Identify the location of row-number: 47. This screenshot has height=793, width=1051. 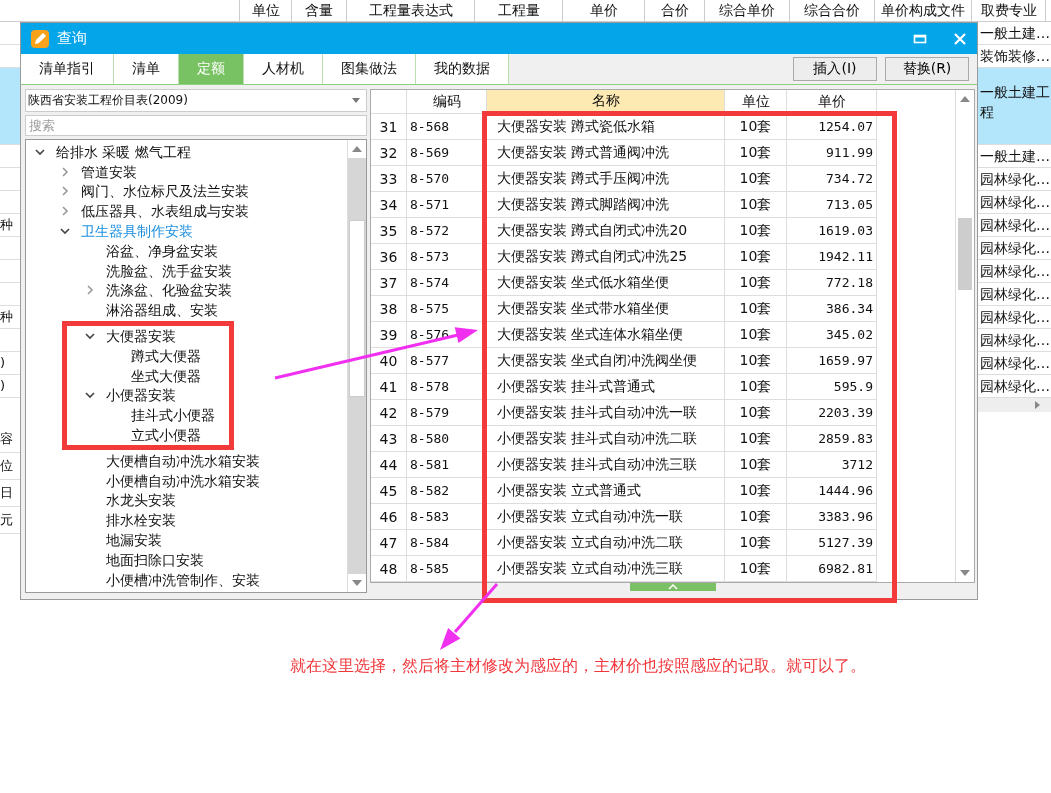
(389, 543).